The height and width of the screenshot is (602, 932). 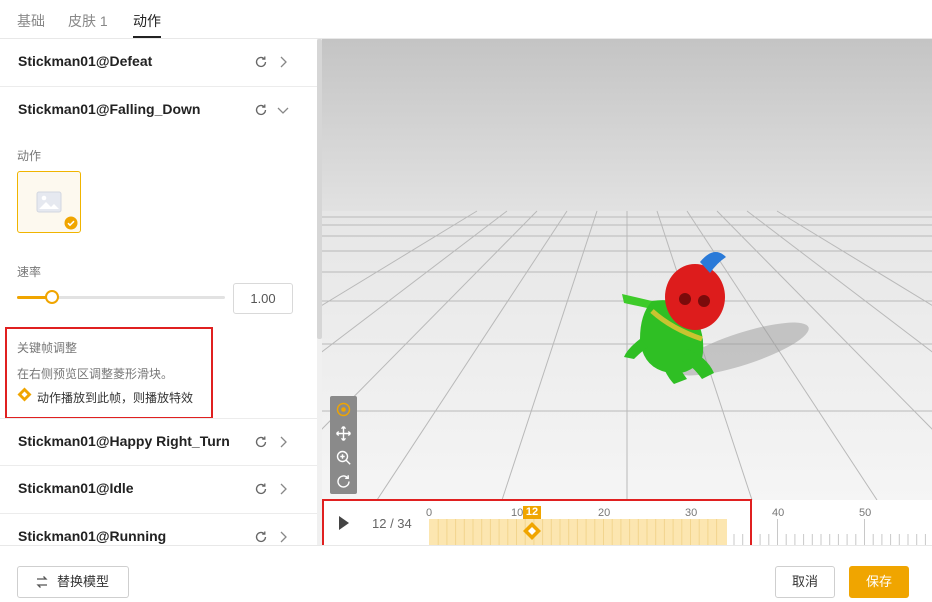 I want to click on animation-item-idle: Stickman01@Idle, so click(x=158, y=490).